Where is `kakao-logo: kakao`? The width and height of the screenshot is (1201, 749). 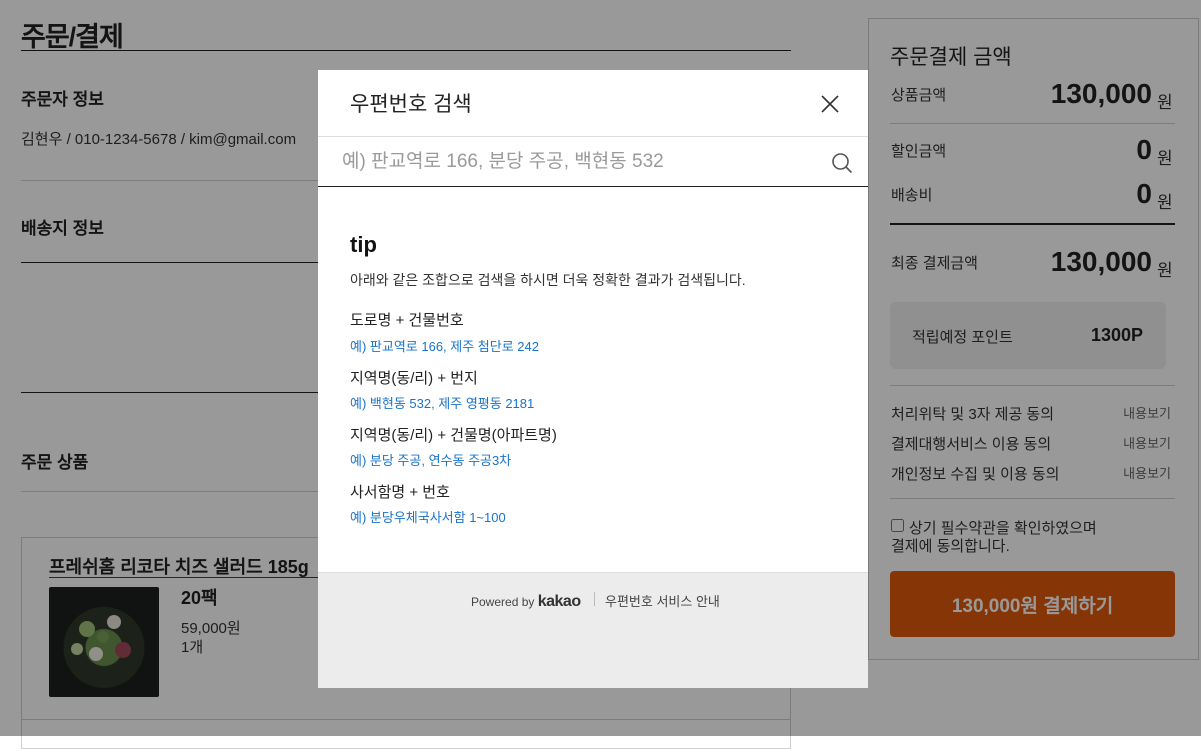 kakao-logo: kakao is located at coordinates (559, 601).